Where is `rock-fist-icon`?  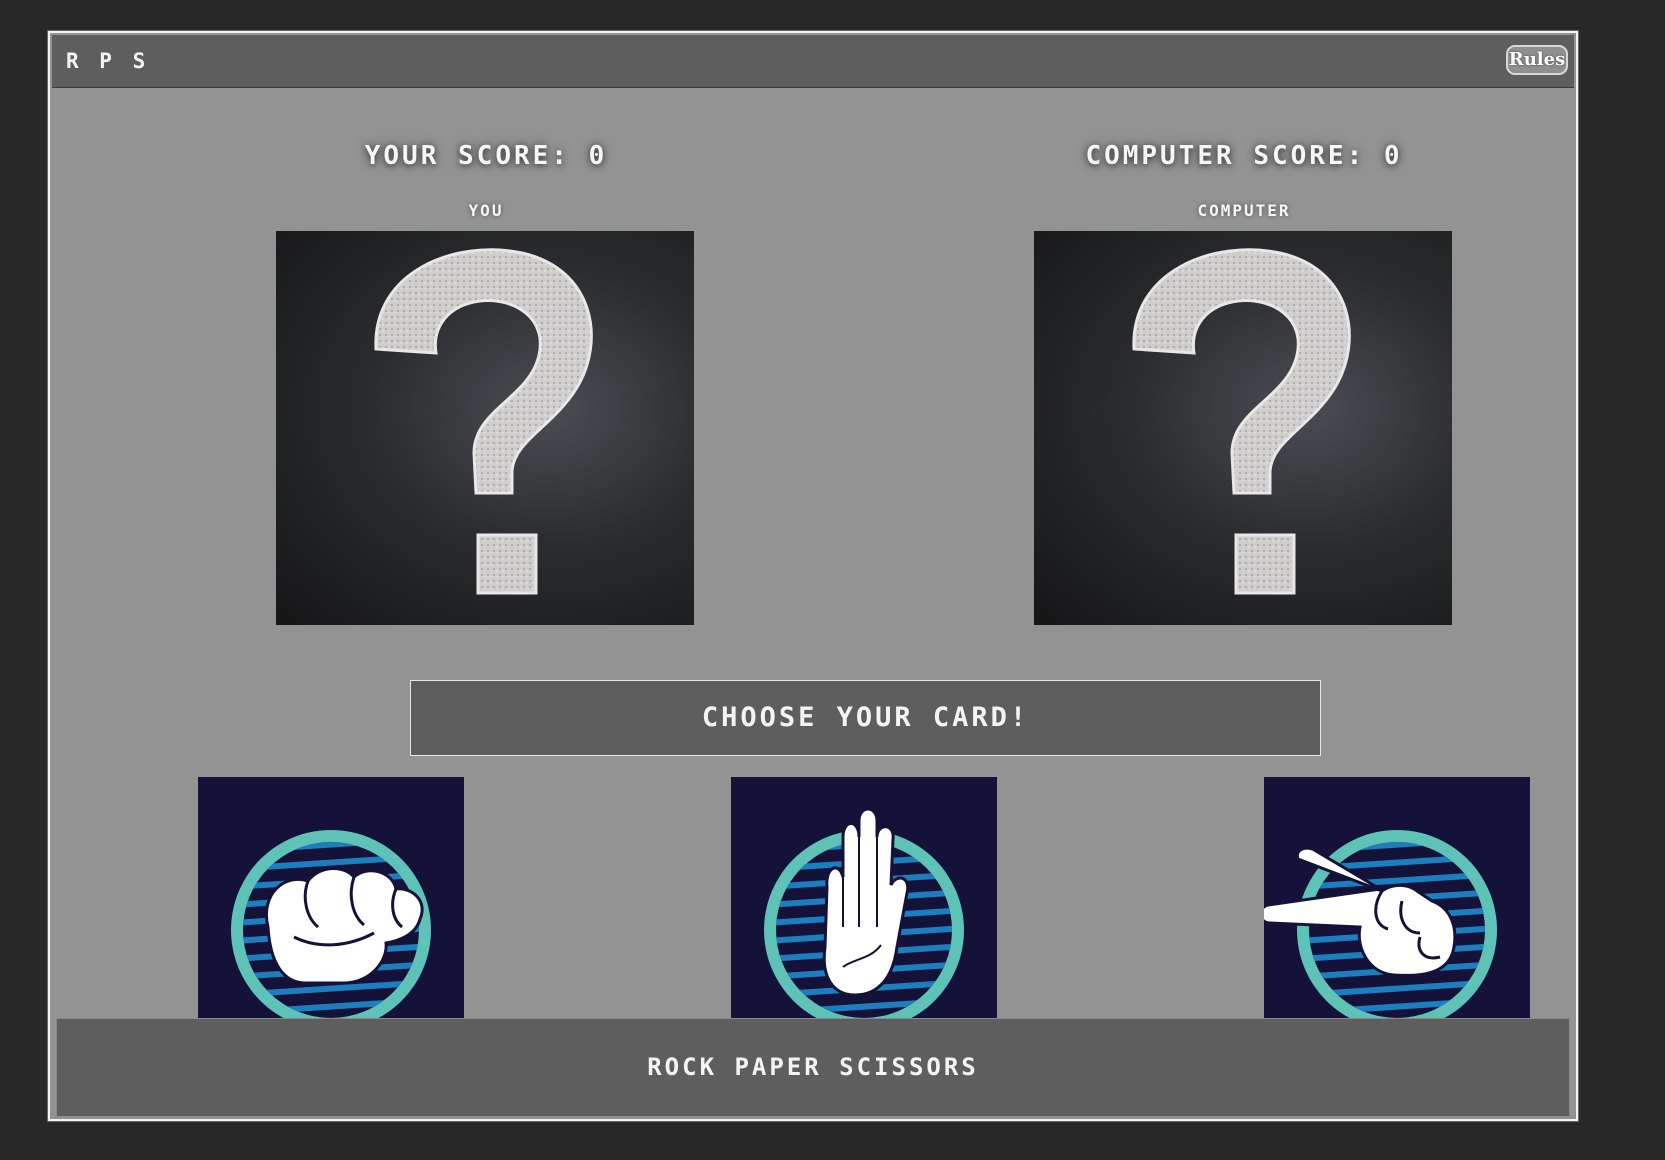
rock-fist-icon is located at coordinates (331, 930).